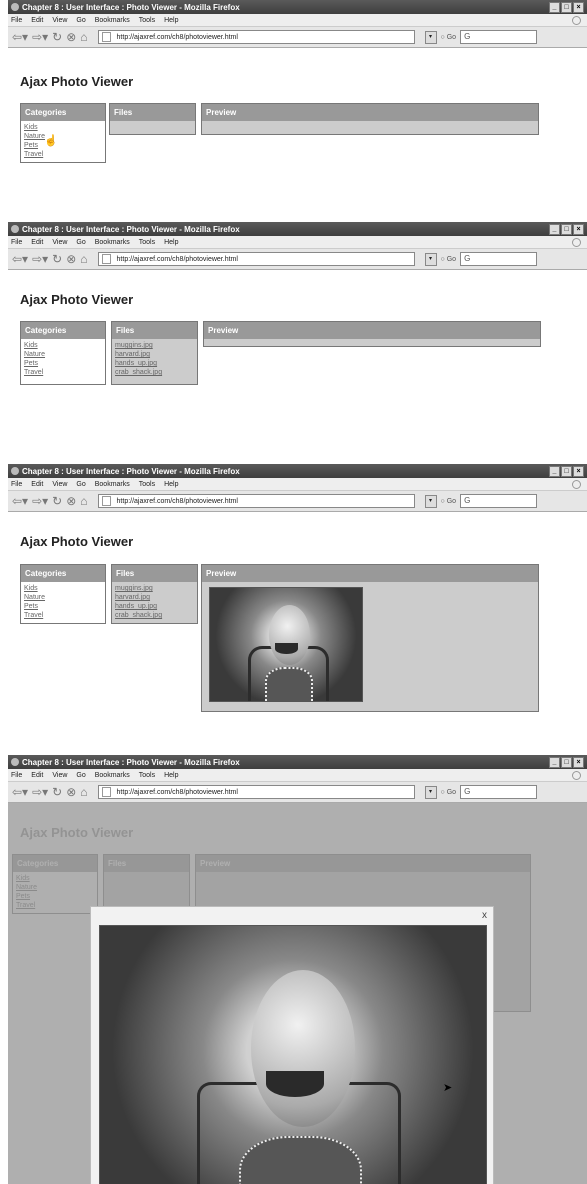 Image resolution: width=587 pixels, height=1184 pixels. What do you see at coordinates (484, 915) in the screenshot?
I see `lightbox-close-button: x` at bounding box center [484, 915].